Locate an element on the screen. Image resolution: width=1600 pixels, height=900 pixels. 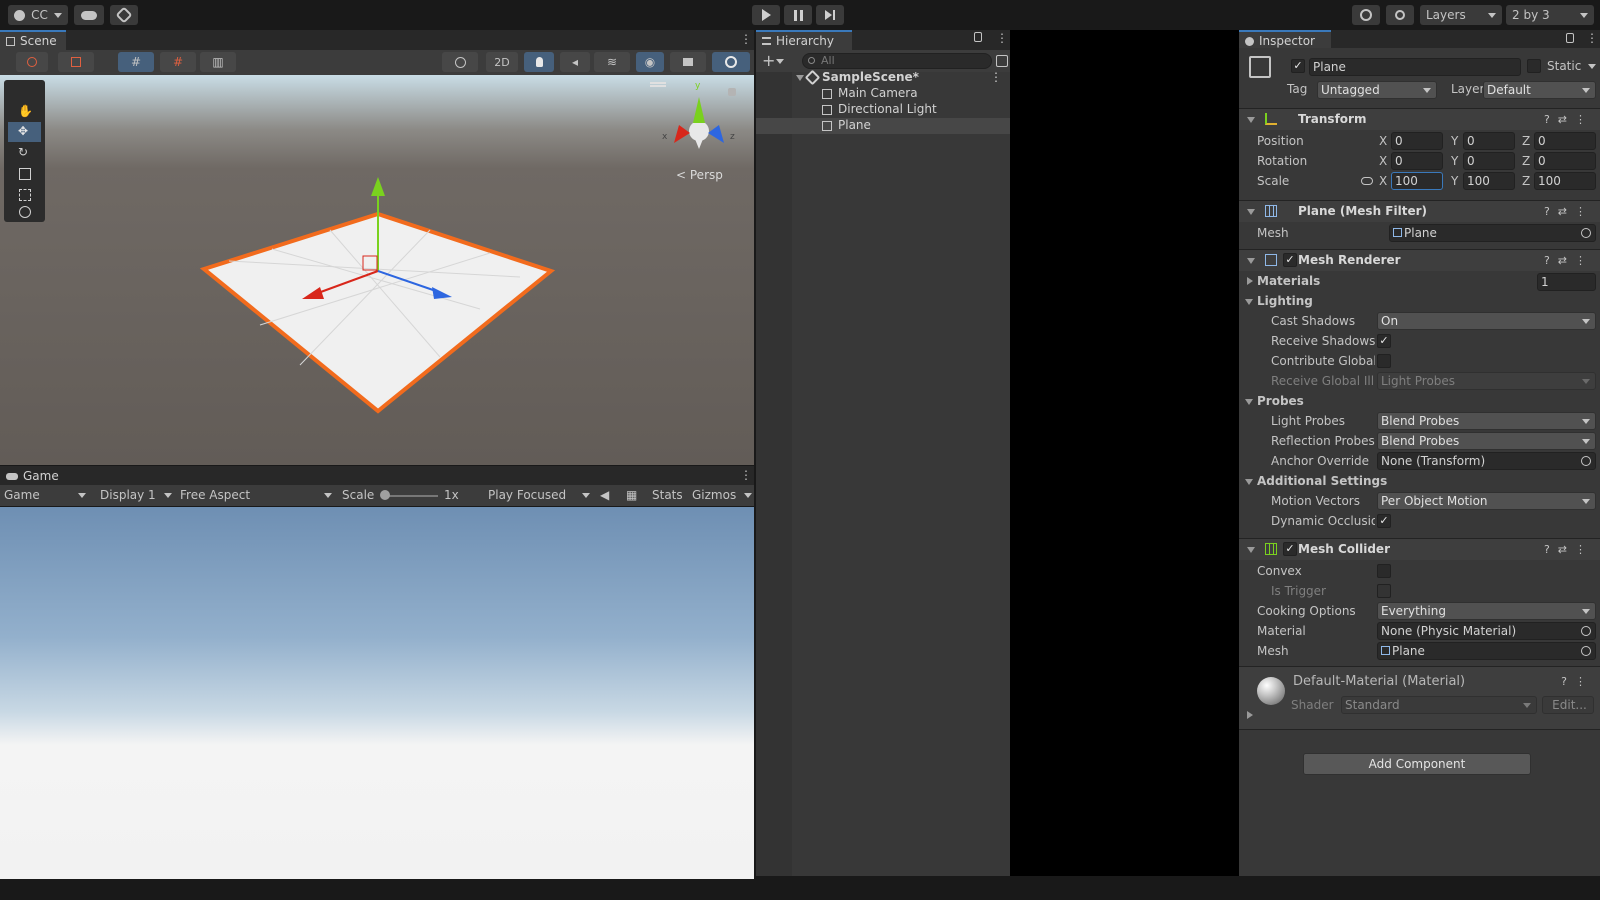
grid-visibility-button: # is located at coordinates (178, 62).